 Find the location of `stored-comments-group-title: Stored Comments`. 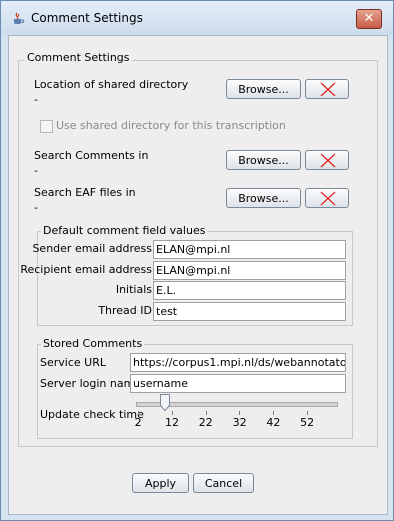

stored-comments-group-title: Stored Comments is located at coordinates (93, 343).